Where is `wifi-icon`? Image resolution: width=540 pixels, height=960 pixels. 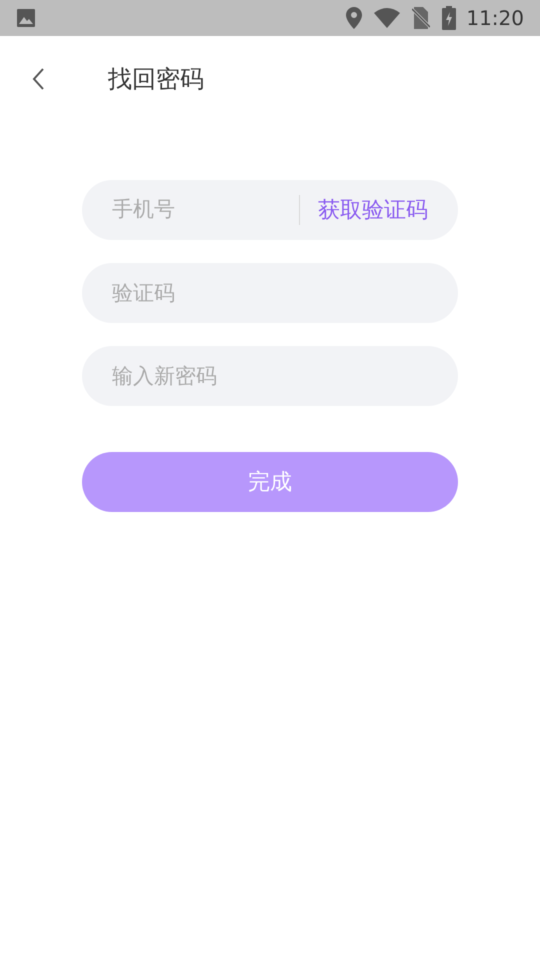 wifi-icon is located at coordinates (387, 18).